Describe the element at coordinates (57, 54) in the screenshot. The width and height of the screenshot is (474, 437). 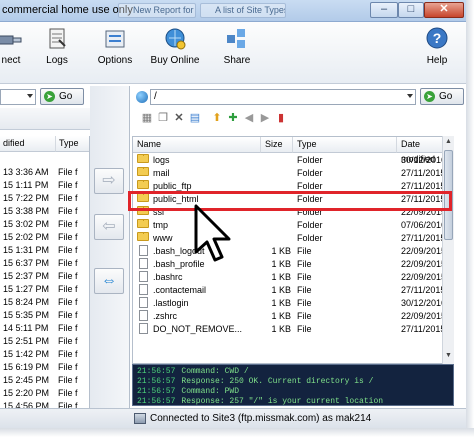
I see `logs-button: Logs` at that location.